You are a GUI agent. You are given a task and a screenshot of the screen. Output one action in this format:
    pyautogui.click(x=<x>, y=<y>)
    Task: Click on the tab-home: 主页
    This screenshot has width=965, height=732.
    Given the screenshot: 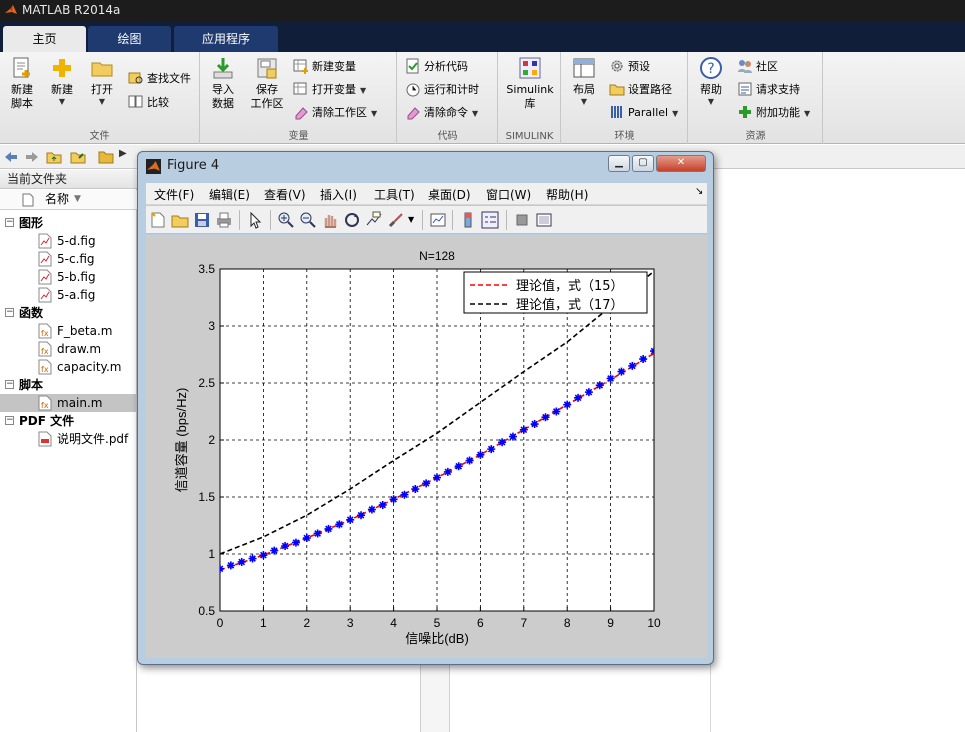 What is the action you would take?
    pyautogui.click(x=44, y=39)
    